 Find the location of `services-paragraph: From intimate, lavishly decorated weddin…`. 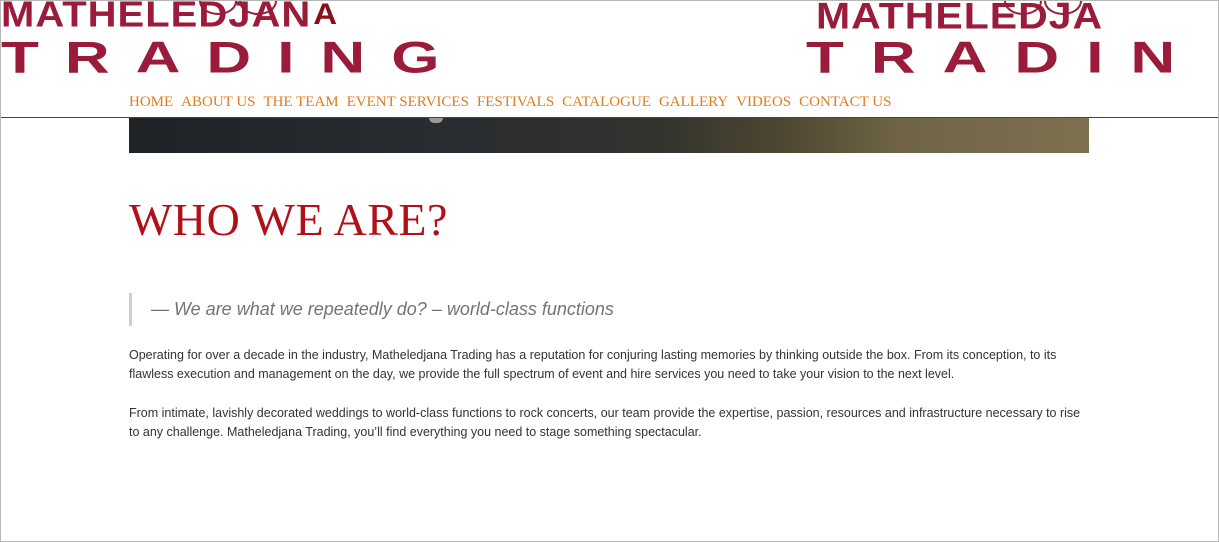

services-paragraph: From intimate, lavishly decorated weddin… is located at coordinates (605, 422).